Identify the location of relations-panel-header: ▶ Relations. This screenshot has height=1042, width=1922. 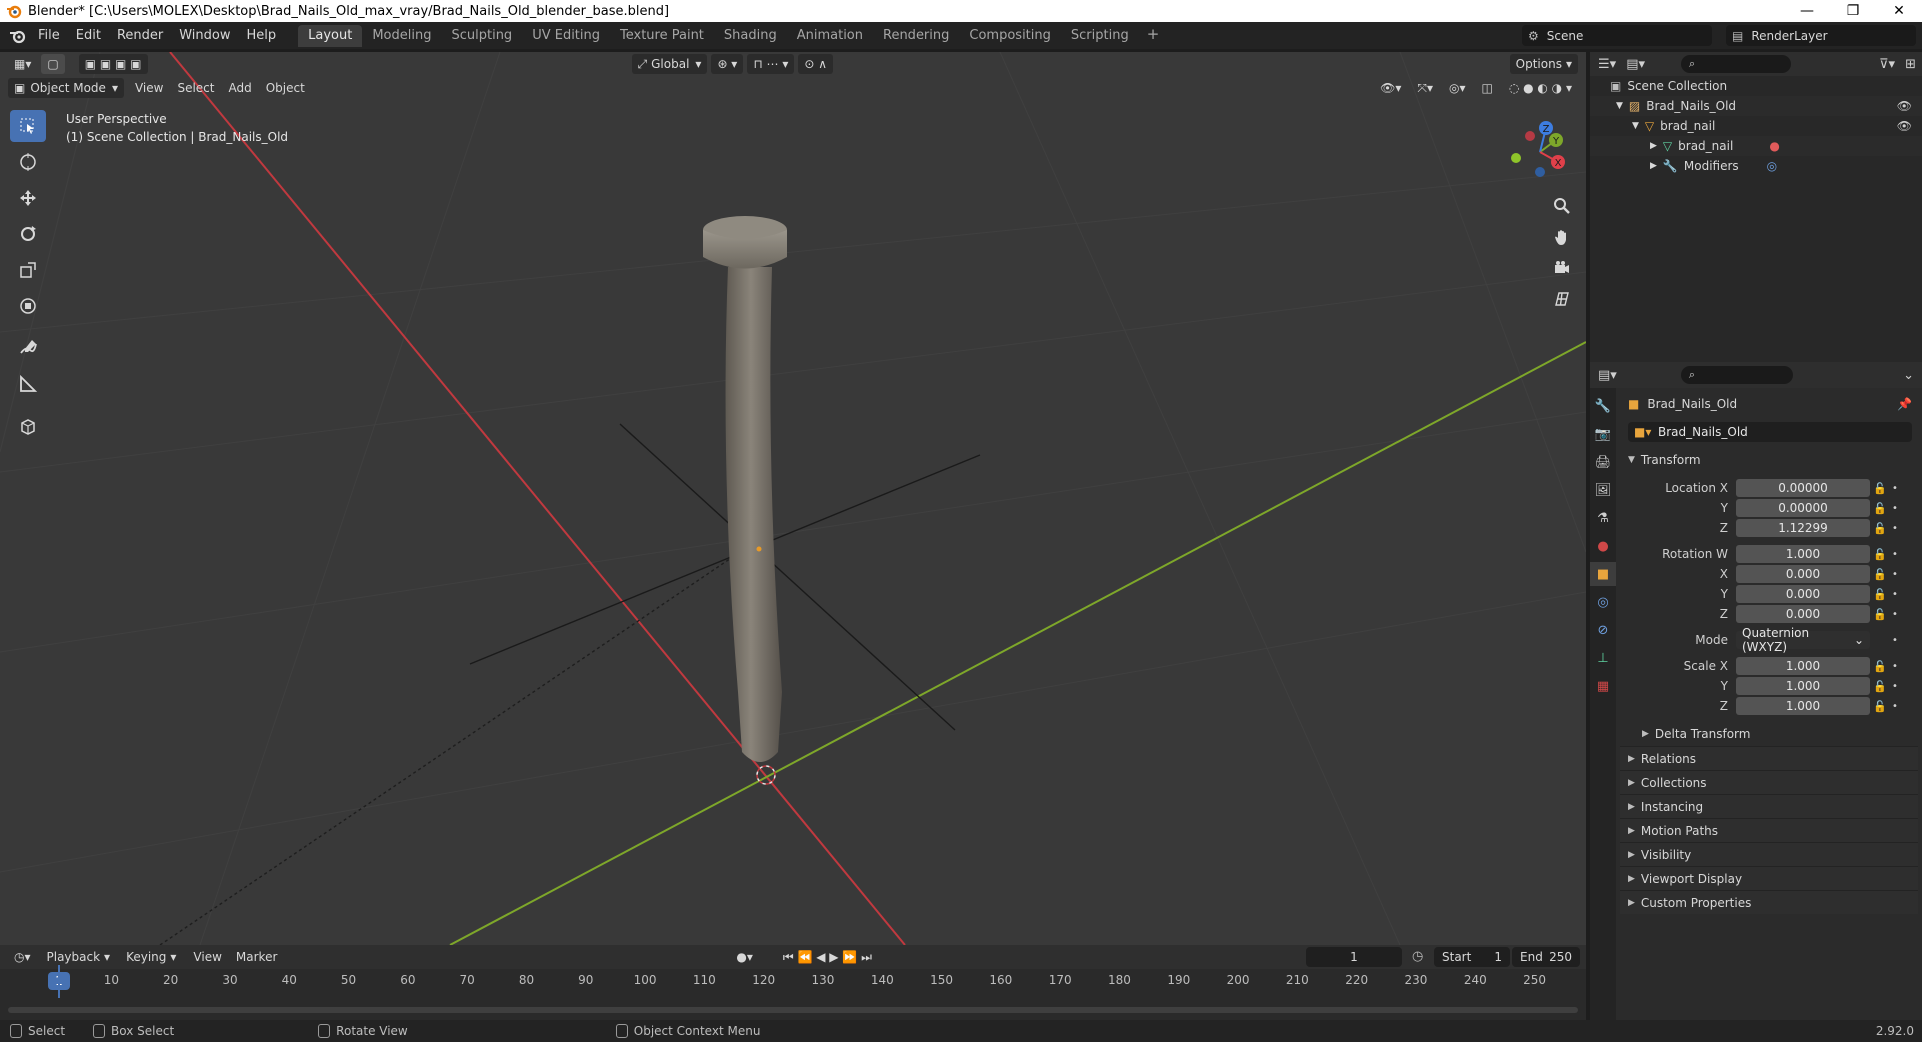
(1769, 758).